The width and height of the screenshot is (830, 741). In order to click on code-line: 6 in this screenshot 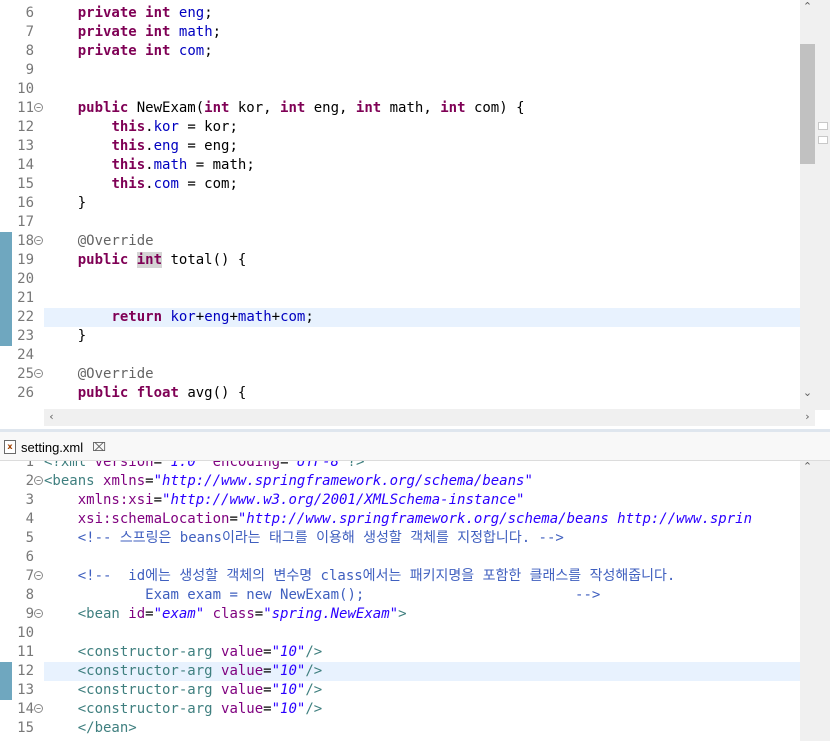, I will do `click(393, 557)`.